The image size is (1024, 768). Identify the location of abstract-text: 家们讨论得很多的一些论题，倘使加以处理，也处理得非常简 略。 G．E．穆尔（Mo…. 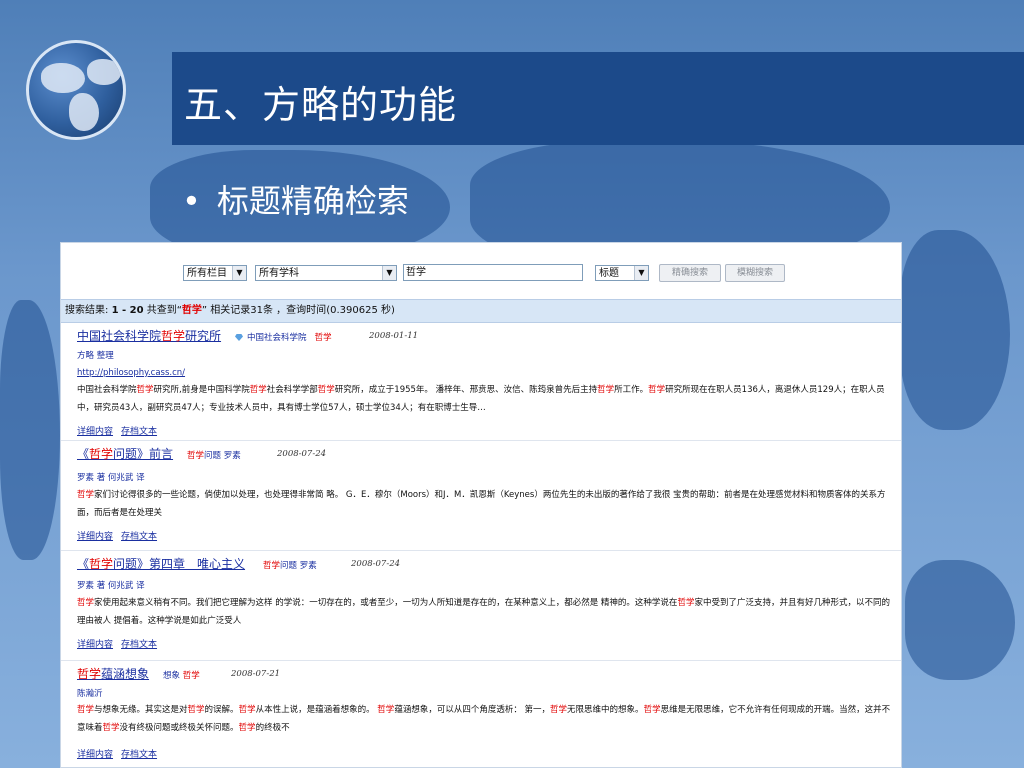
(481, 504).